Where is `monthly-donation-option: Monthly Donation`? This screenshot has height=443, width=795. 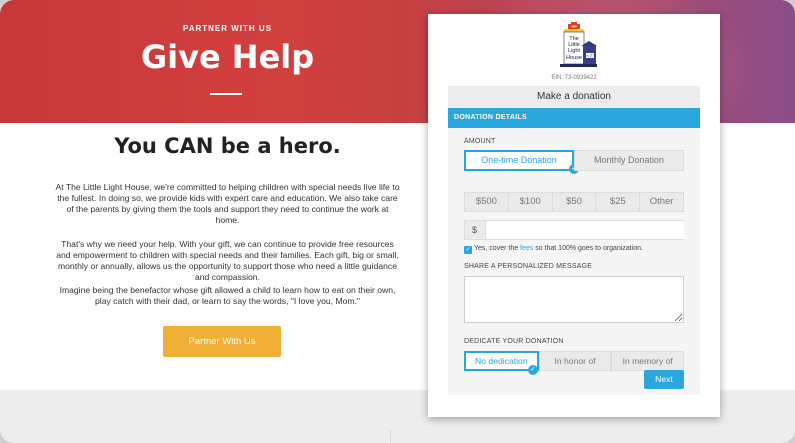
monthly-donation-option: Monthly Donation is located at coordinates (629, 160).